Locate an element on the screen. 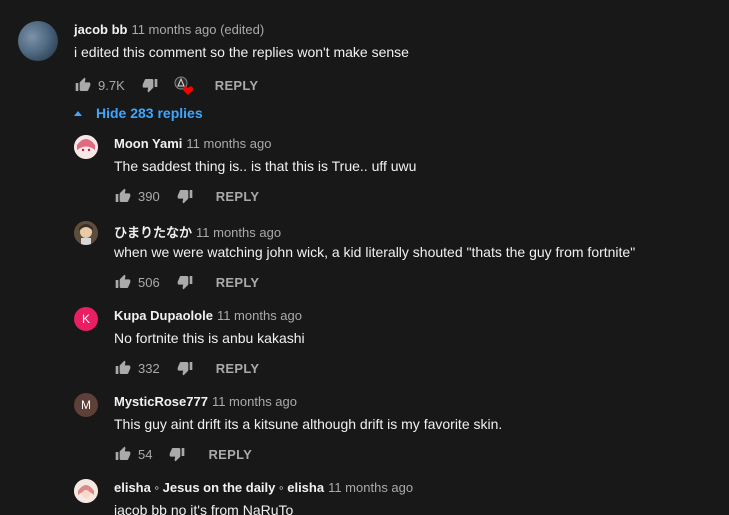 This screenshot has height=515, width=729. comment-header: jacob bb 11 months ago (edited) is located at coordinates (169, 29).